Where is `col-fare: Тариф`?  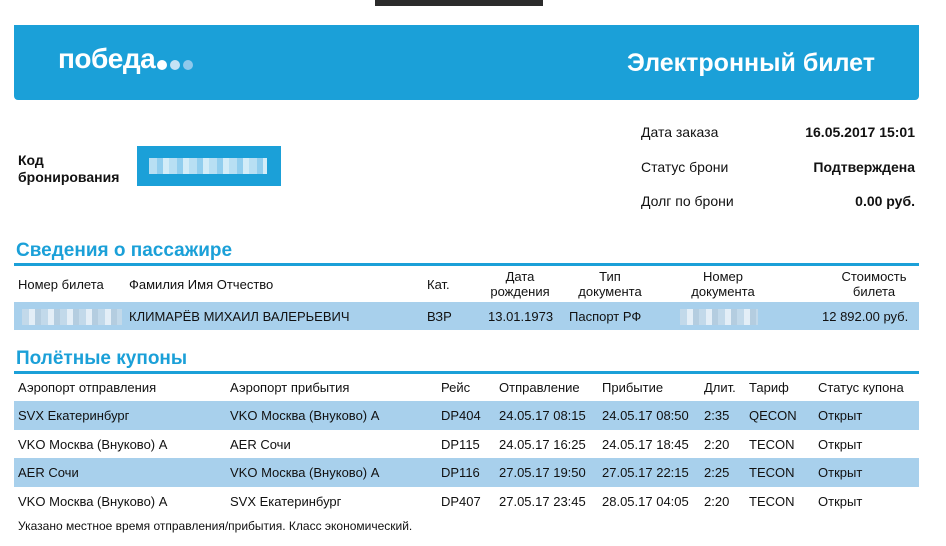 col-fare: Тариф is located at coordinates (769, 387).